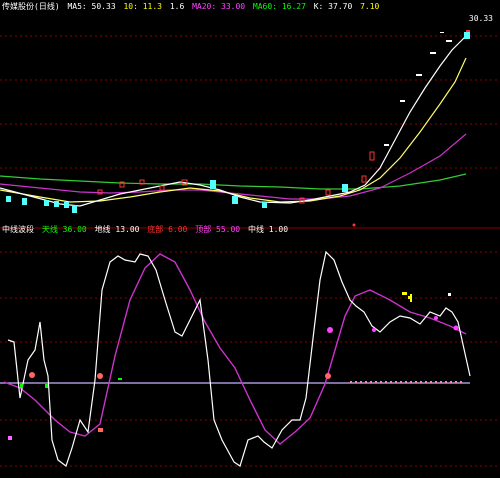  What do you see at coordinates (218, 229) in the screenshot?
I see `bottom-ind-3: 顶部 55.00` at bounding box center [218, 229].